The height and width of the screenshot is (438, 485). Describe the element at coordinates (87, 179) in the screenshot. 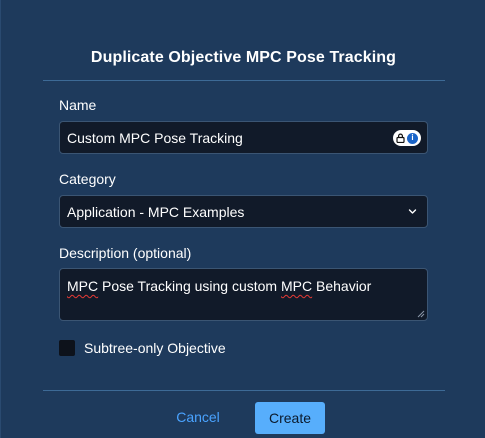

I see `category-label: Category` at that location.